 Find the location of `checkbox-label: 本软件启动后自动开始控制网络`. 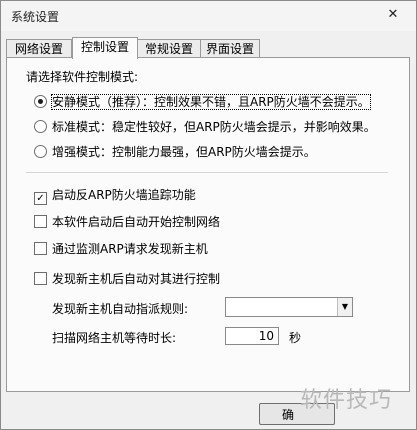

checkbox-label: 本软件启动后自动开始控制网络 is located at coordinates (136, 222).